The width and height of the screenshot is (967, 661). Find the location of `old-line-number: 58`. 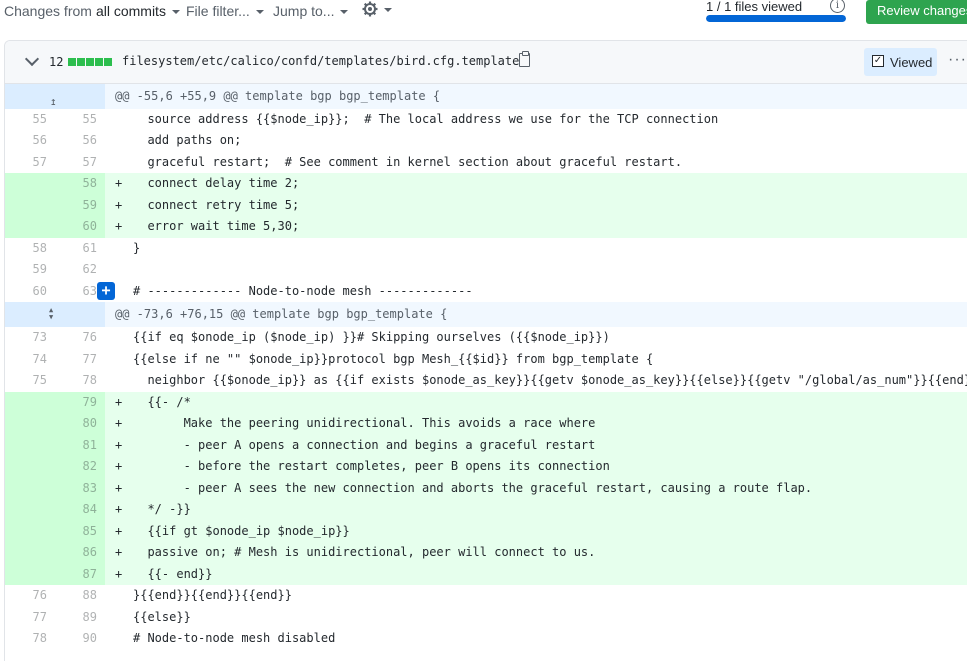

old-line-number: 58 is located at coordinates (30, 249).